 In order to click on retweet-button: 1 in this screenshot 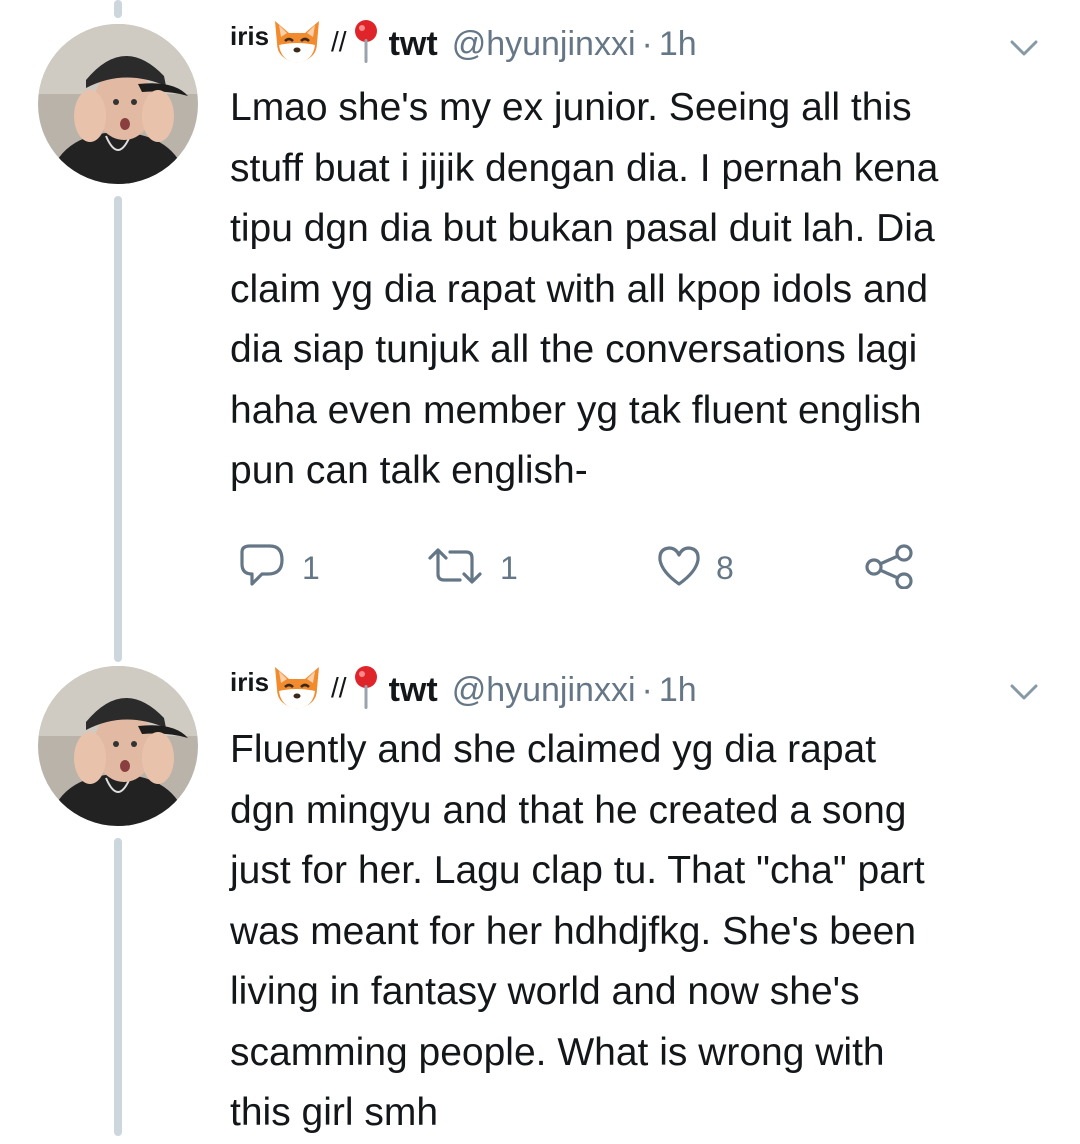, I will do `click(471, 568)`.